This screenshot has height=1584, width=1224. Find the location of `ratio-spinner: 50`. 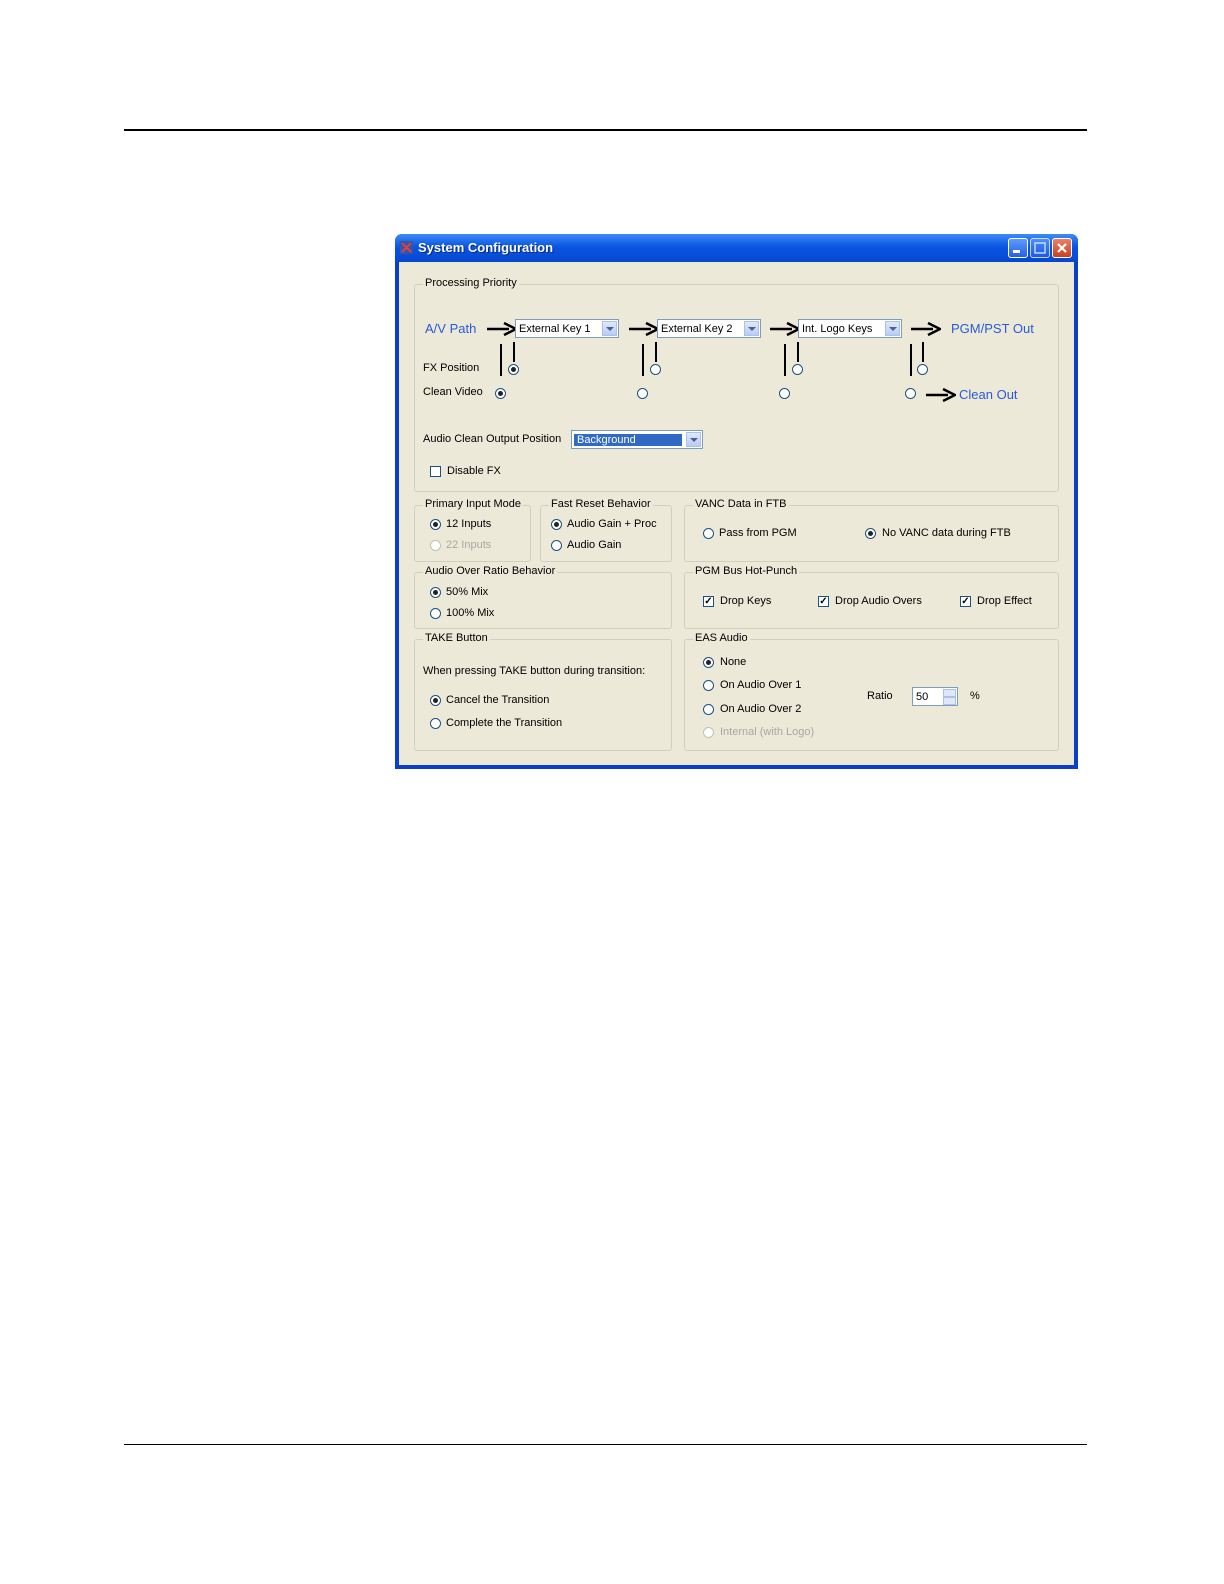

ratio-spinner: 50 is located at coordinates (935, 696).